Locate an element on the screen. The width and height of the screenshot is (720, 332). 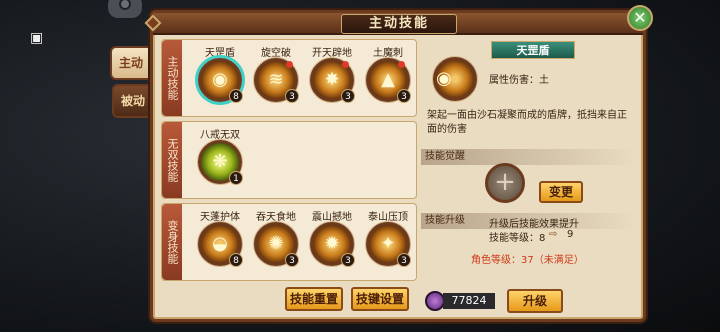
skill-item: 吞天食地 ✺ 3 is located at coordinates (276, 237).